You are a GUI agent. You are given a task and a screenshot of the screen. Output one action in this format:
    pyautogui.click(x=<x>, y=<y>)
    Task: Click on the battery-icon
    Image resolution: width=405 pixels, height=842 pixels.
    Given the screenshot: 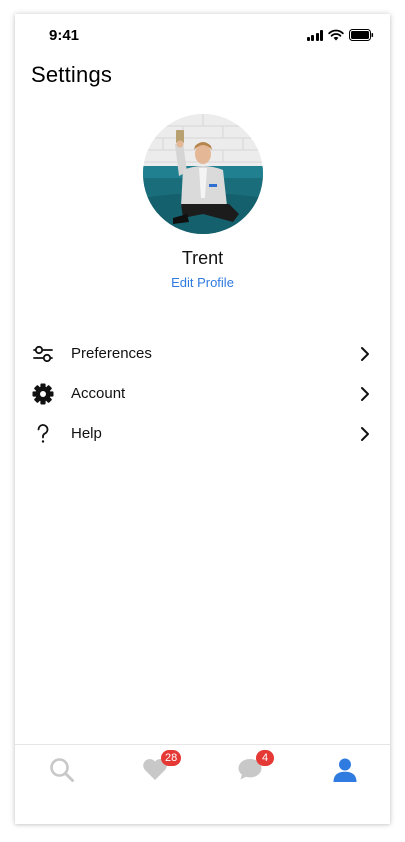 What is the action you would take?
    pyautogui.click(x=361, y=35)
    